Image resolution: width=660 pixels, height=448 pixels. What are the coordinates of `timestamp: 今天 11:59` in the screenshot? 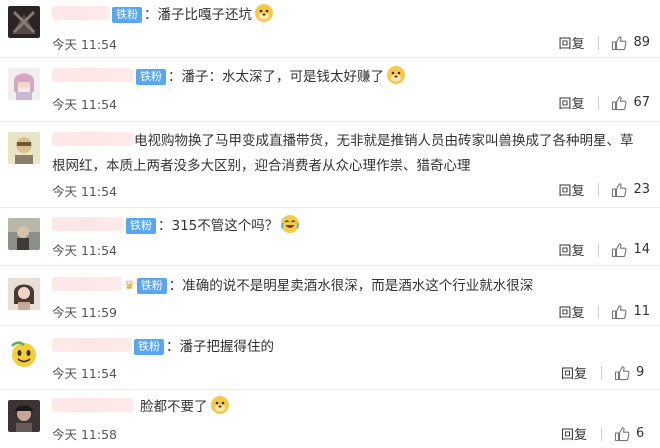 It's located at (84, 312).